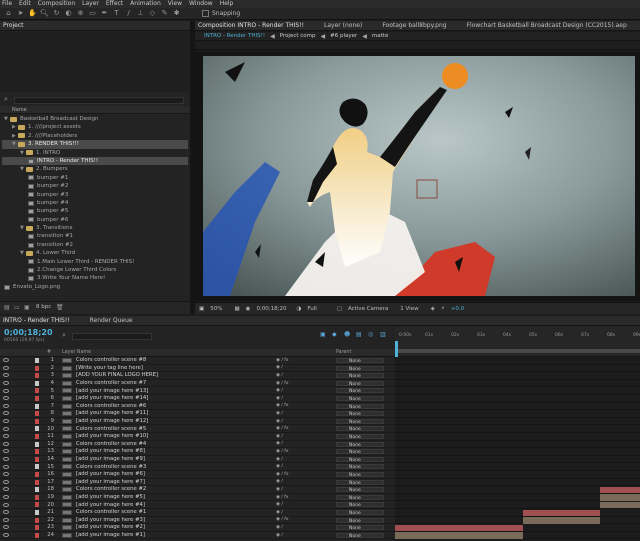 The width and height of the screenshot is (640, 541). What do you see at coordinates (176, 13) in the screenshot?
I see `puppet-tool-icon: ✱` at bounding box center [176, 13].